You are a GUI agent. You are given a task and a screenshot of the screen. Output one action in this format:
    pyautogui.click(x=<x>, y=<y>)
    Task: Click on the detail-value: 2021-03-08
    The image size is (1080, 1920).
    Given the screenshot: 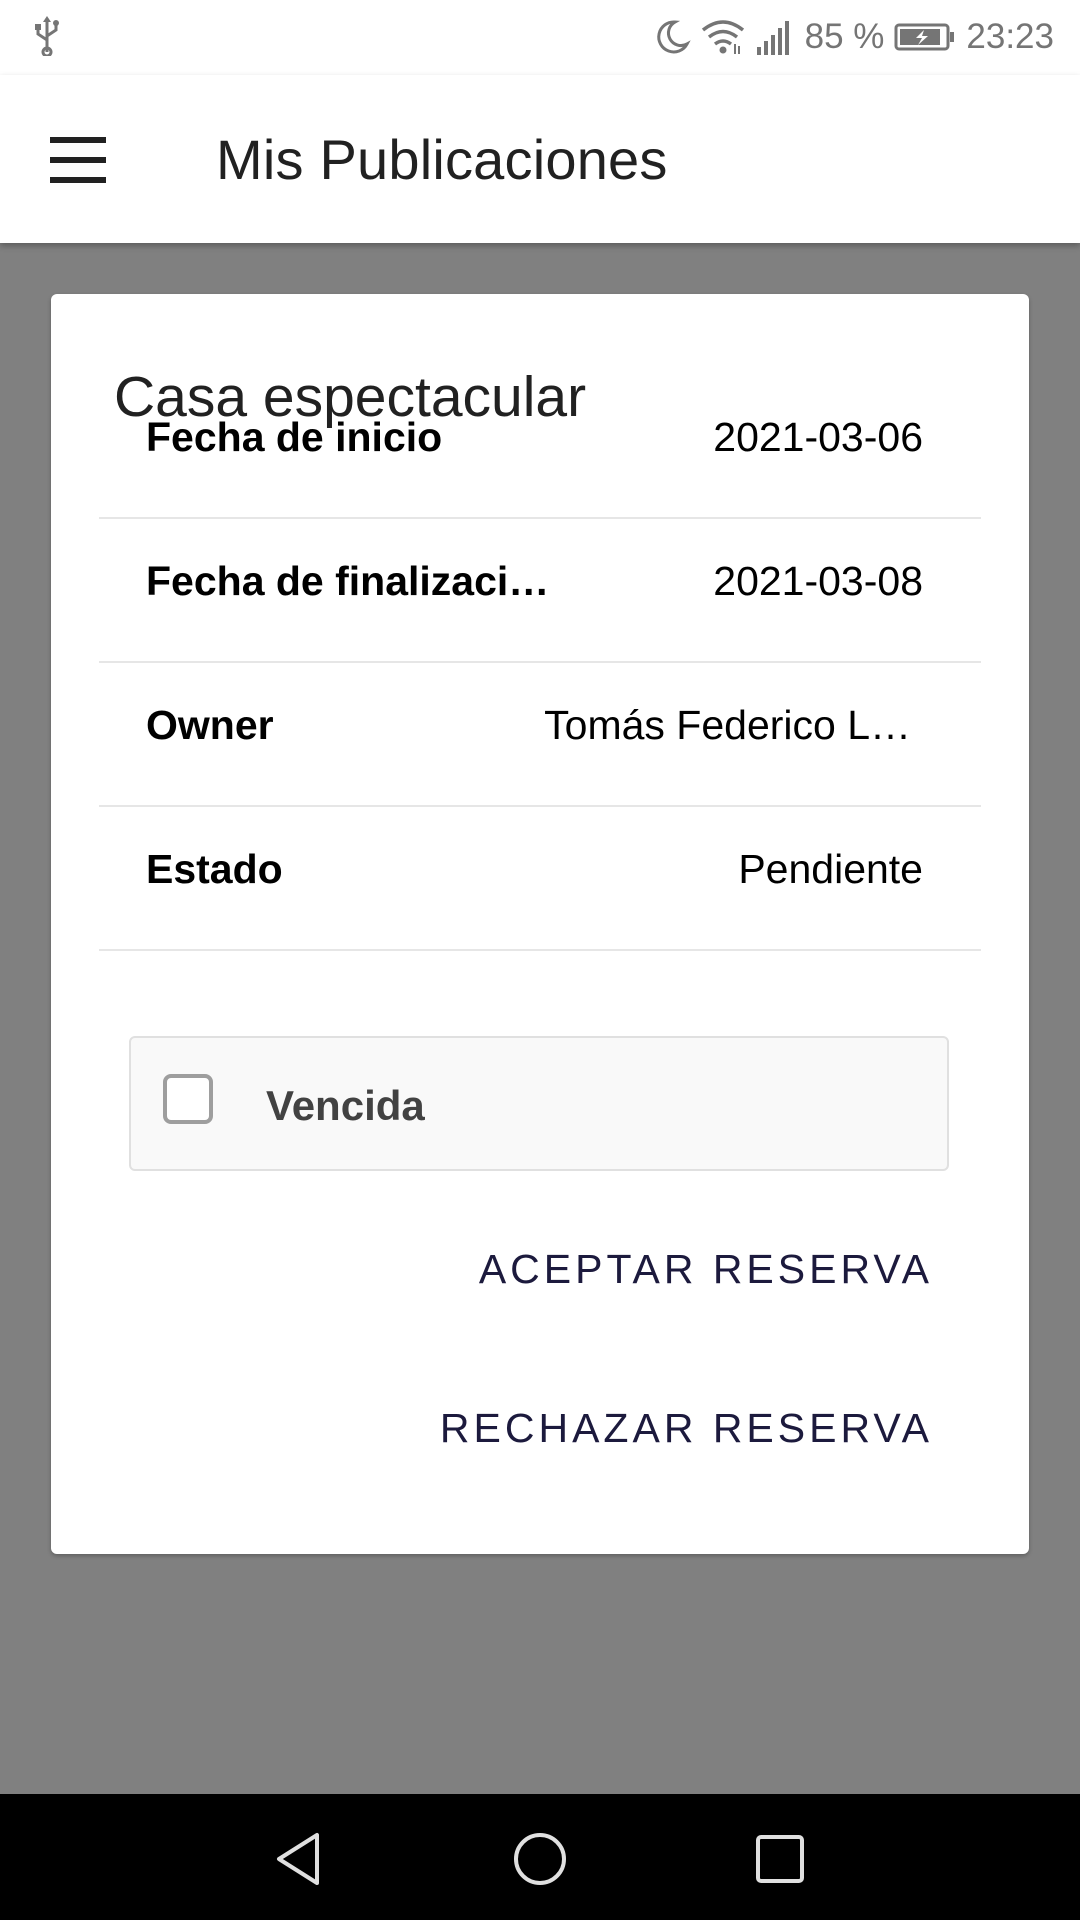 What is the action you would take?
    pyautogui.click(x=818, y=581)
    